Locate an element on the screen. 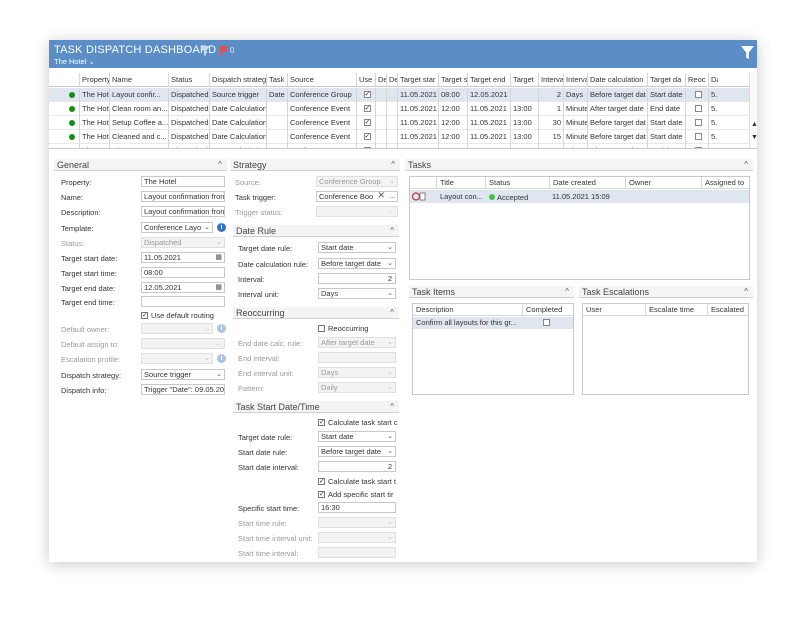 Image resolution: width=805 pixels, height=619 pixels. target-date-rule-select: Start date ⌄ is located at coordinates (357, 247).